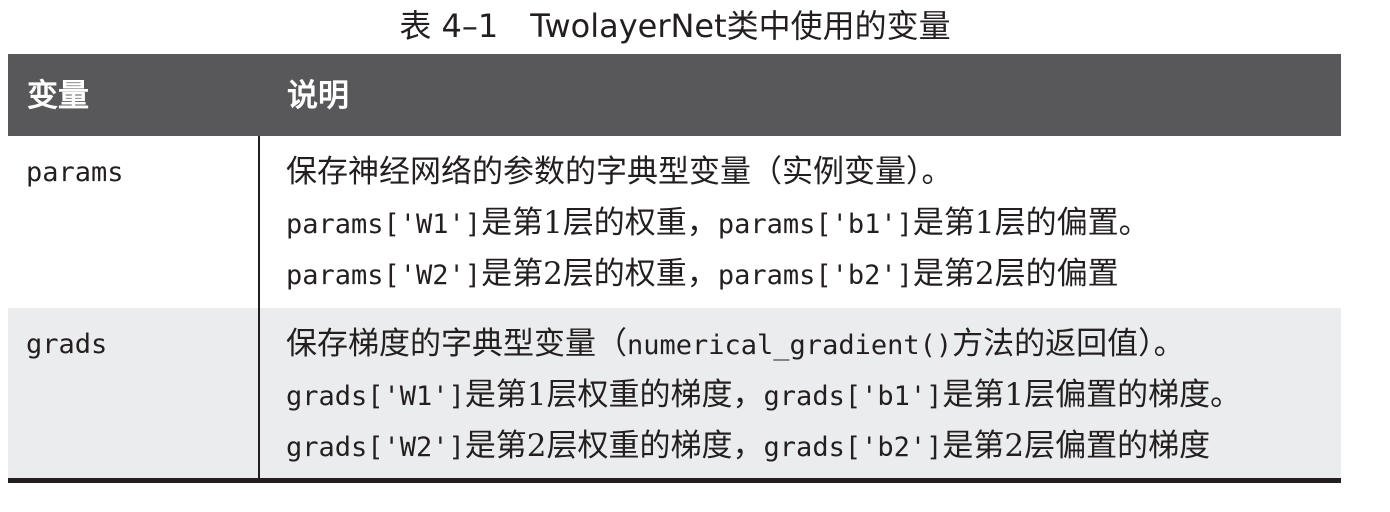 The height and width of the screenshot is (512, 1390). I want to click on description-text: 保存神经网络的参数的字典型变量（实例变量）。, so click(619, 172).